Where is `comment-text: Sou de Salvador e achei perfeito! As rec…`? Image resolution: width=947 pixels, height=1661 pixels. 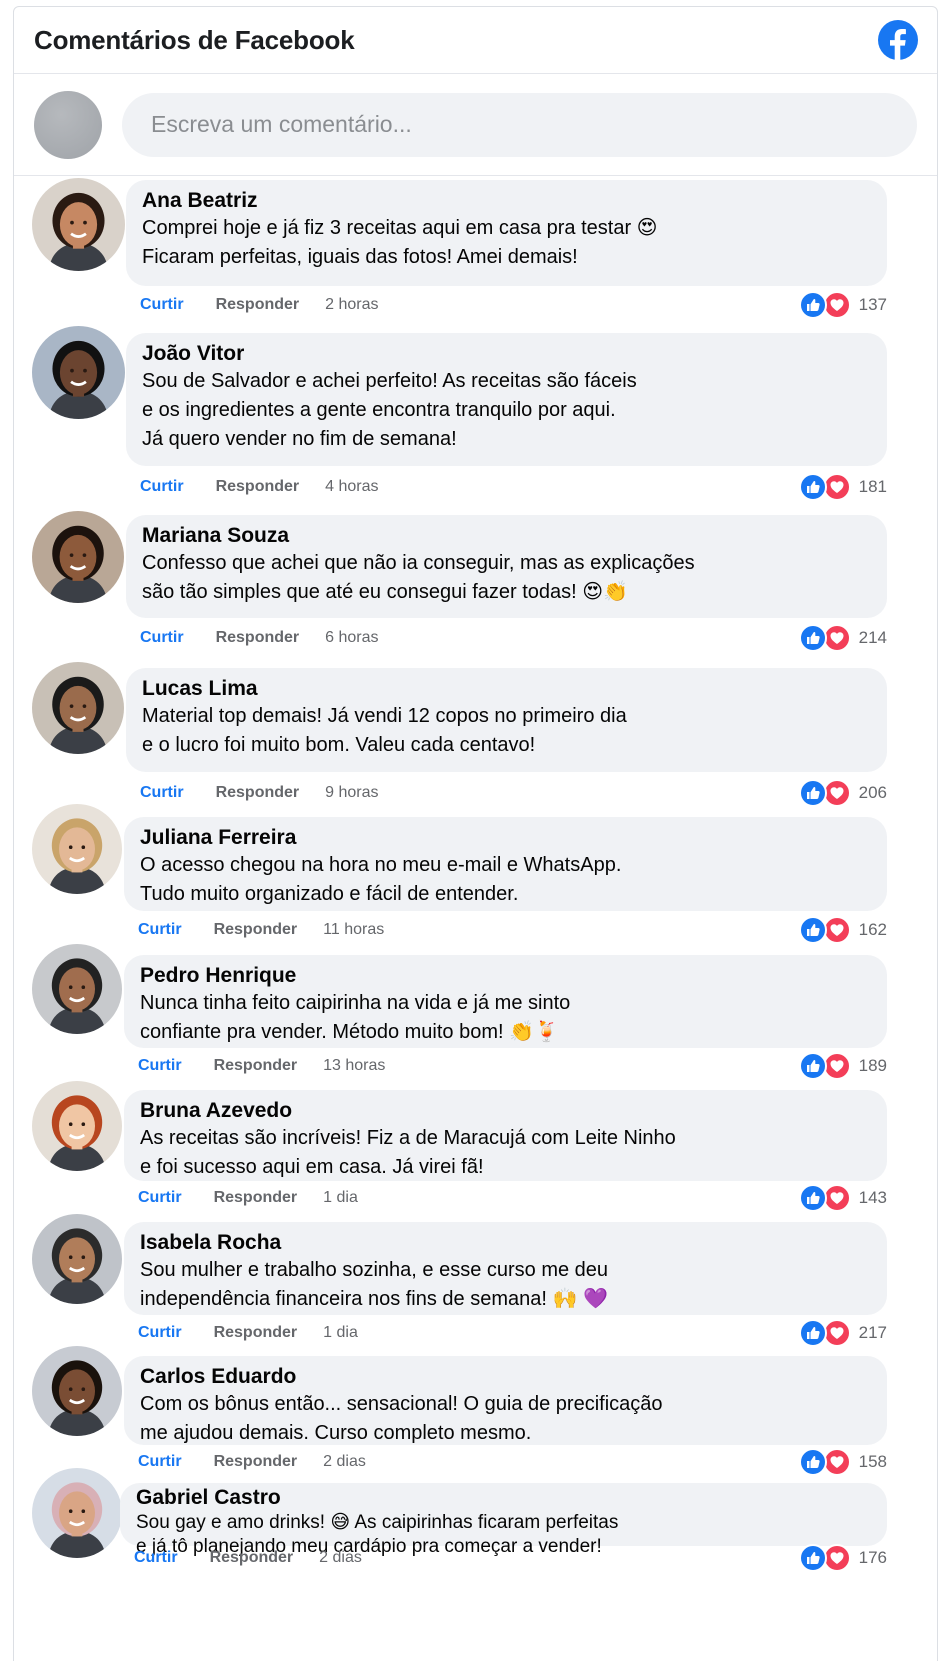 comment-text: Sou de Salvador e achei perfeito! As rec… is located at coordinates (389, 410).